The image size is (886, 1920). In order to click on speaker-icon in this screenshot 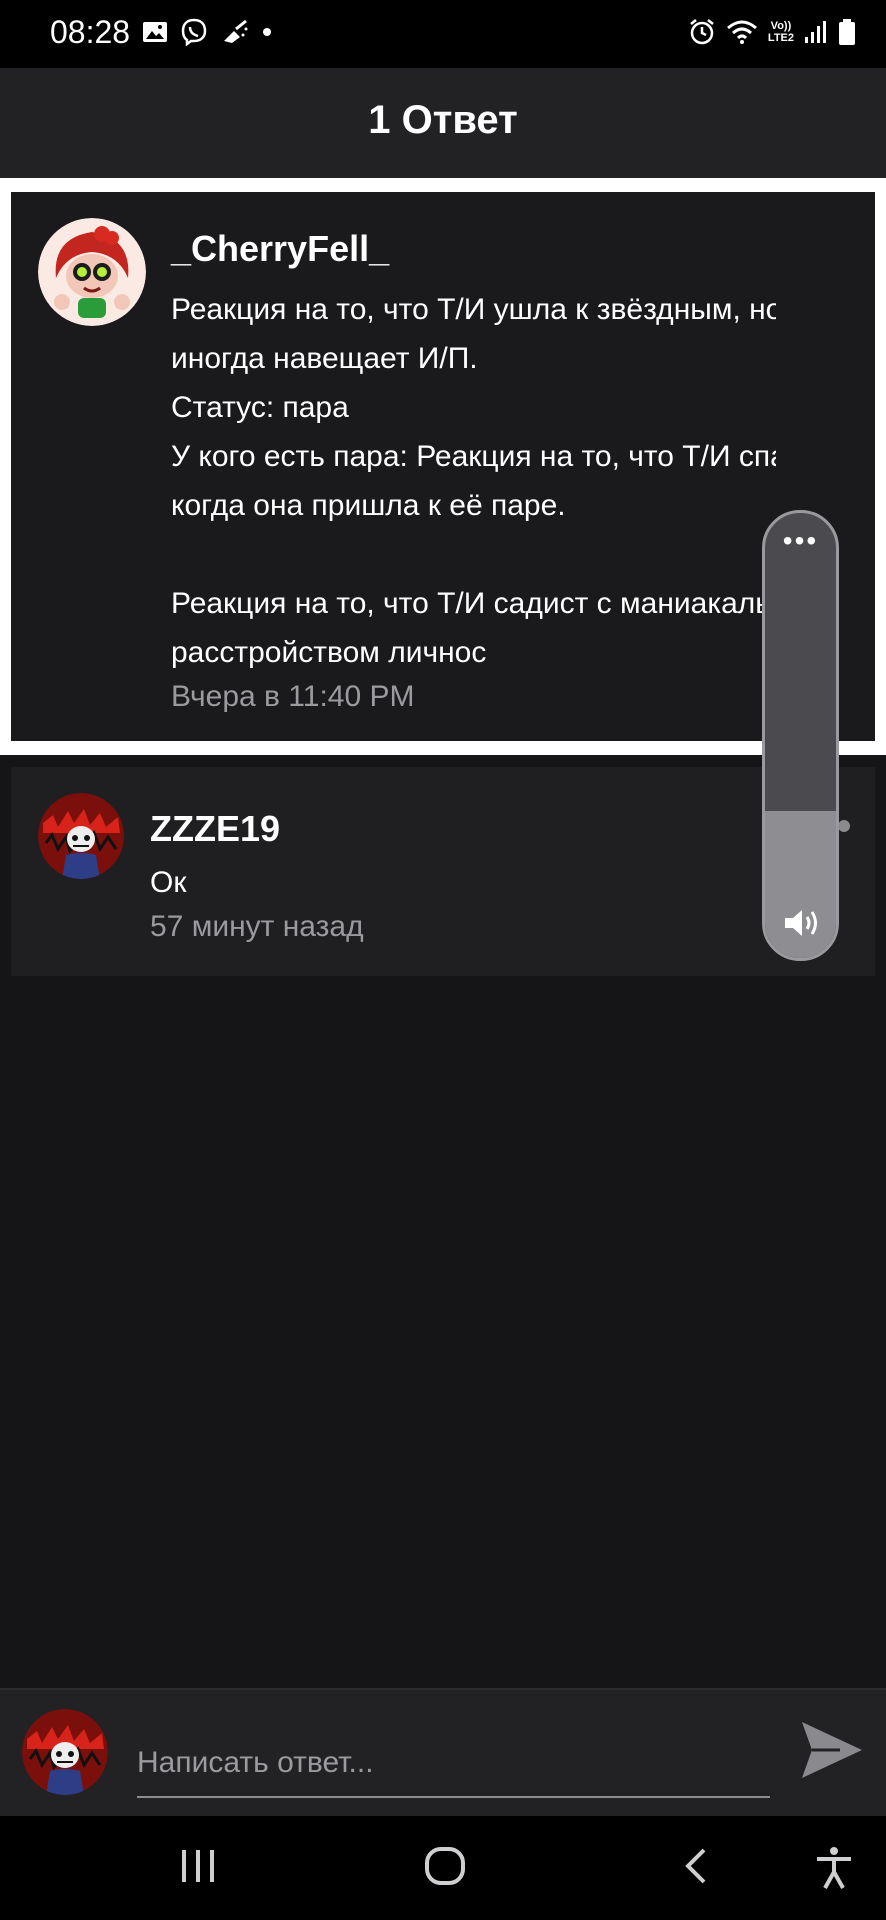, I will do `click(803, 923)`.